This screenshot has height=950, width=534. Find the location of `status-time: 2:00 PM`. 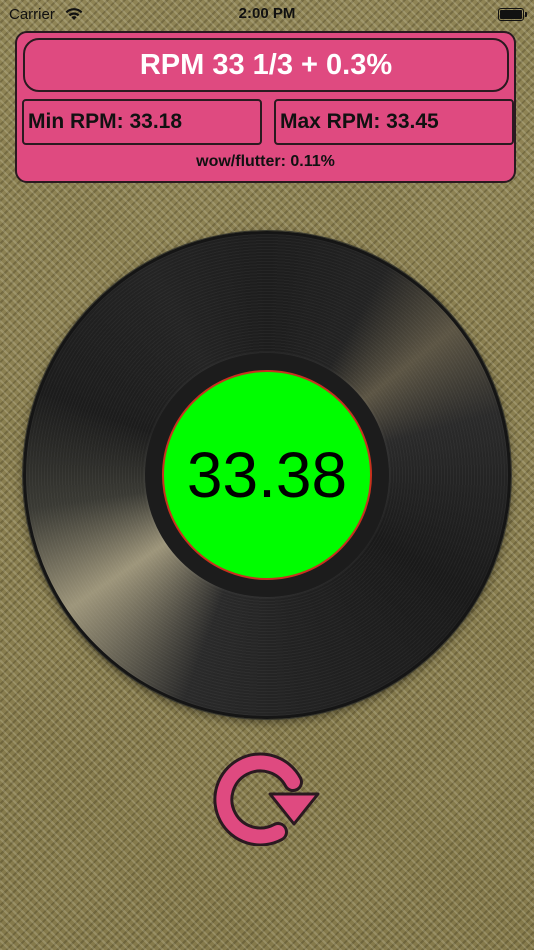

status-time: 2:00 PM is located at coordinates (267, 13).